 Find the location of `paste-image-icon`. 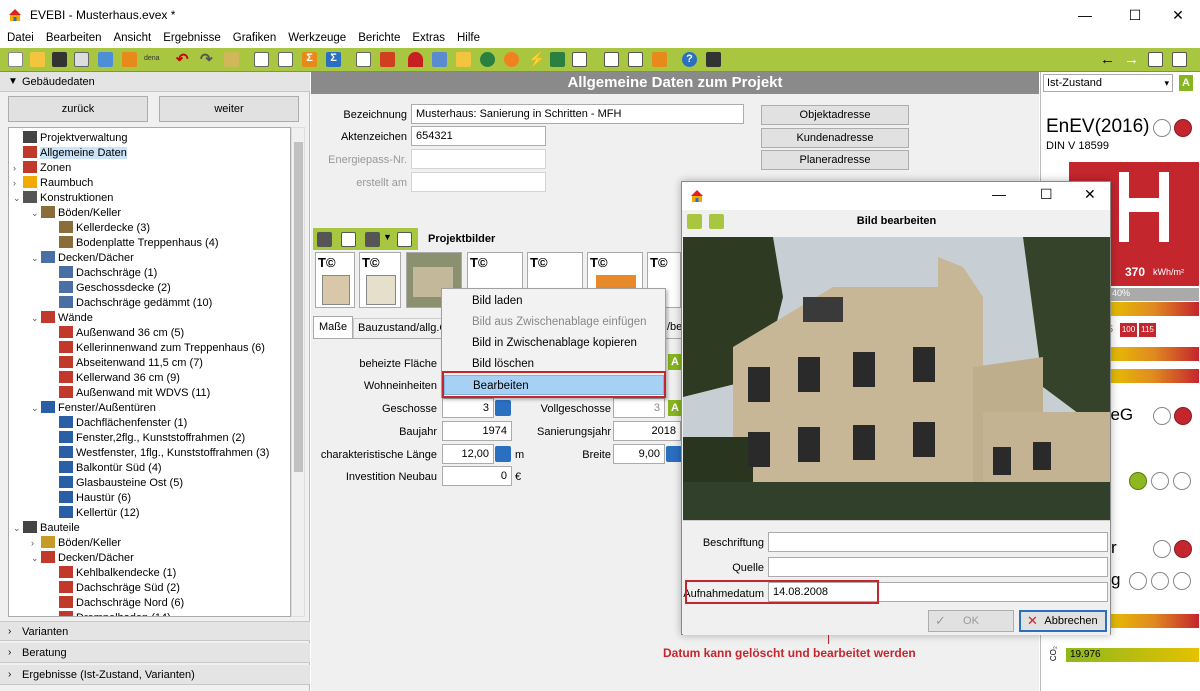

paste-image-icon is located at coordinates (348, 239).